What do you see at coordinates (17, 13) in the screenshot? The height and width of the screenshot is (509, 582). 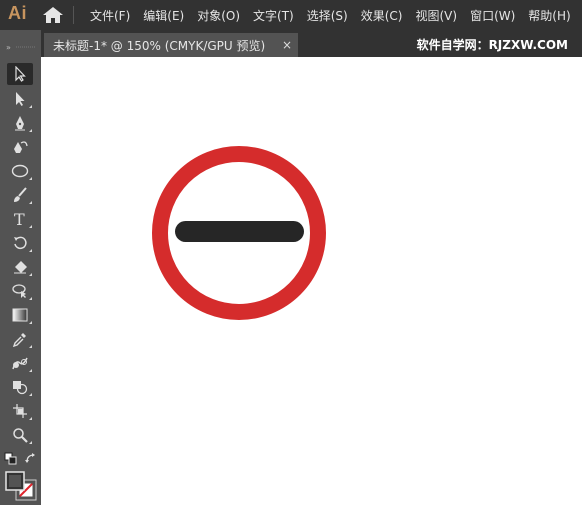 I see `app-logo: Ai` at bounding box center [17, 13].